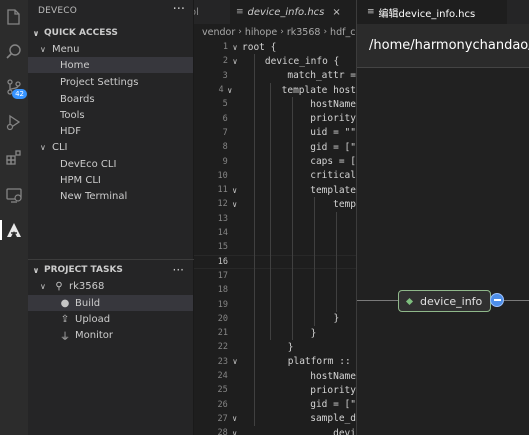  I want to click on chevron-right-icon: ›, so click(325, 32).